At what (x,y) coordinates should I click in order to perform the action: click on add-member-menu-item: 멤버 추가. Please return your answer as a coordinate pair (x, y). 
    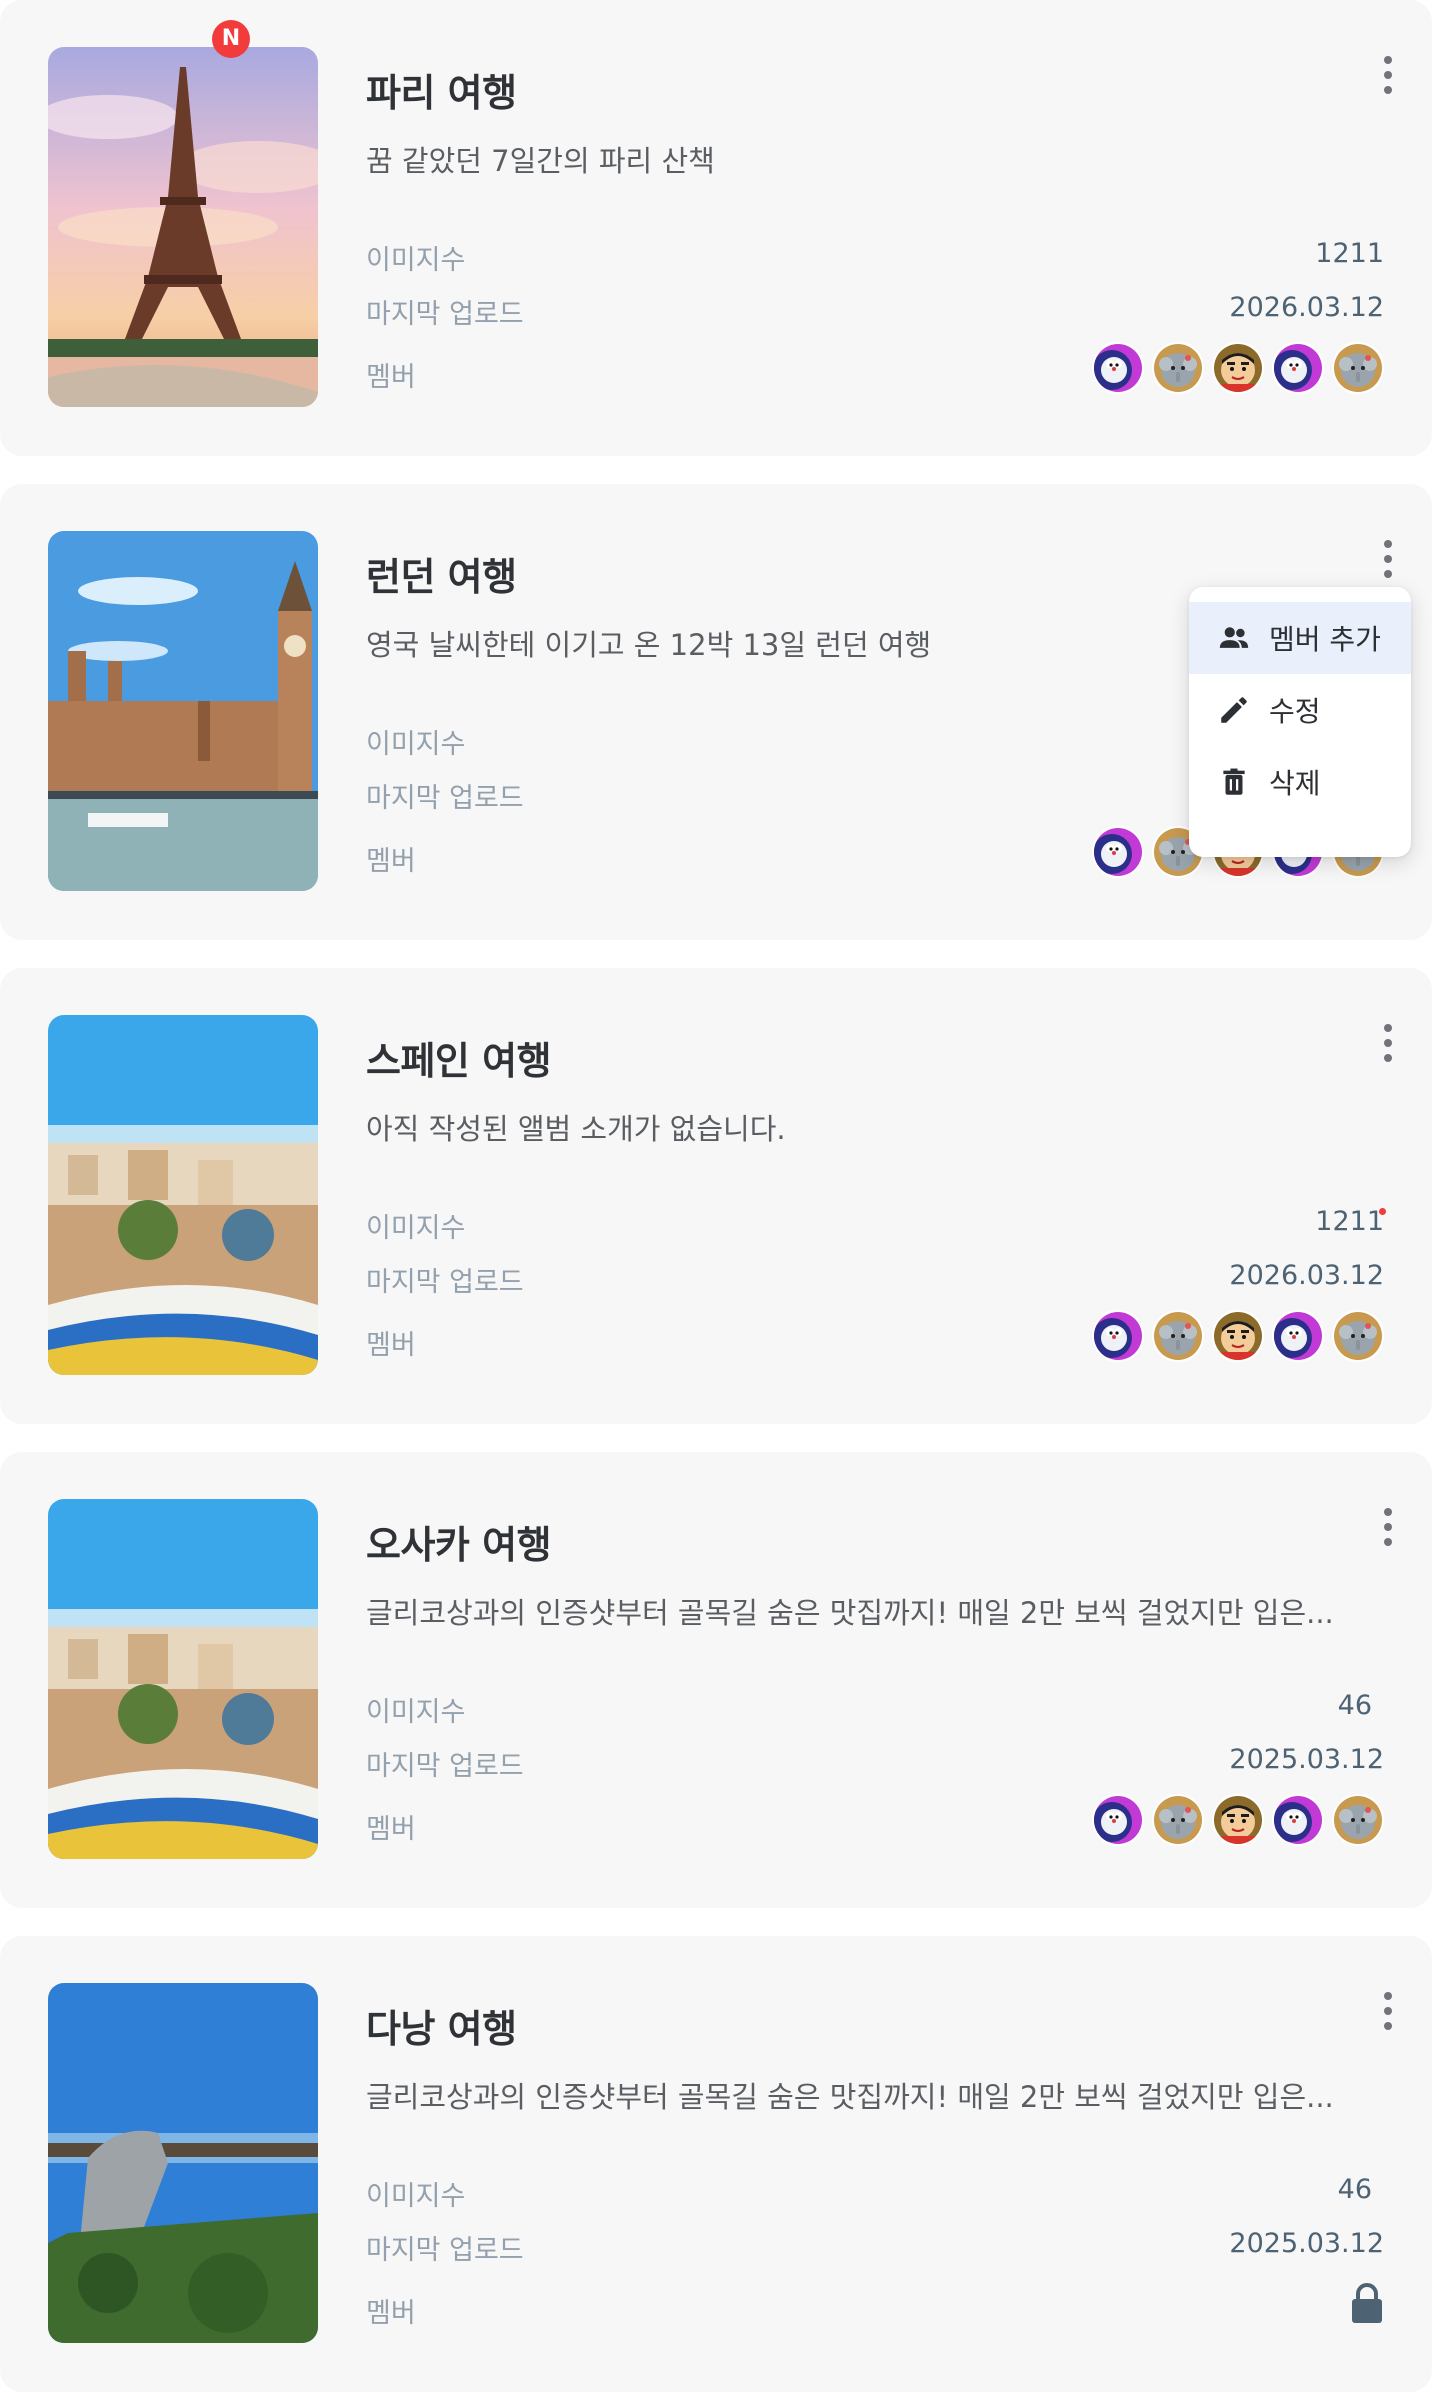
    Looking at the image, I should click on (1300, 638).